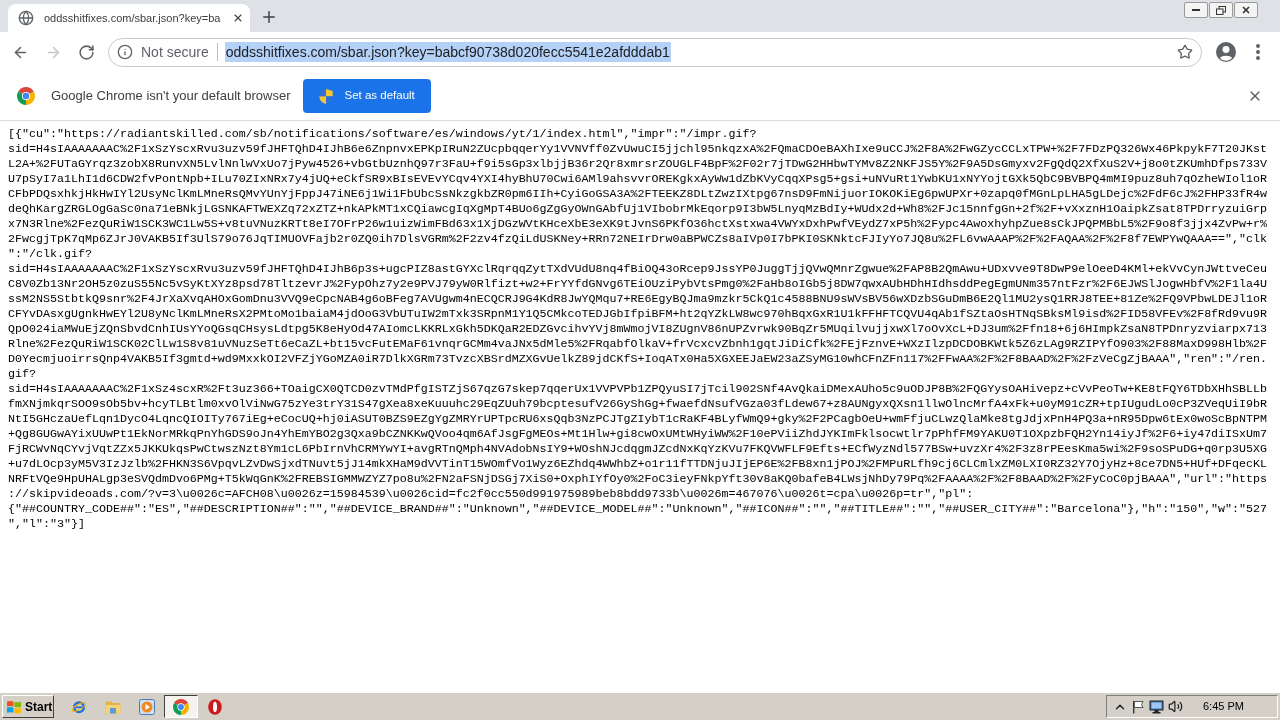 The image size is (1280, 720). Describe the element at coordinates (147, 706) in the screenshot. I see `play-icon` at that location.